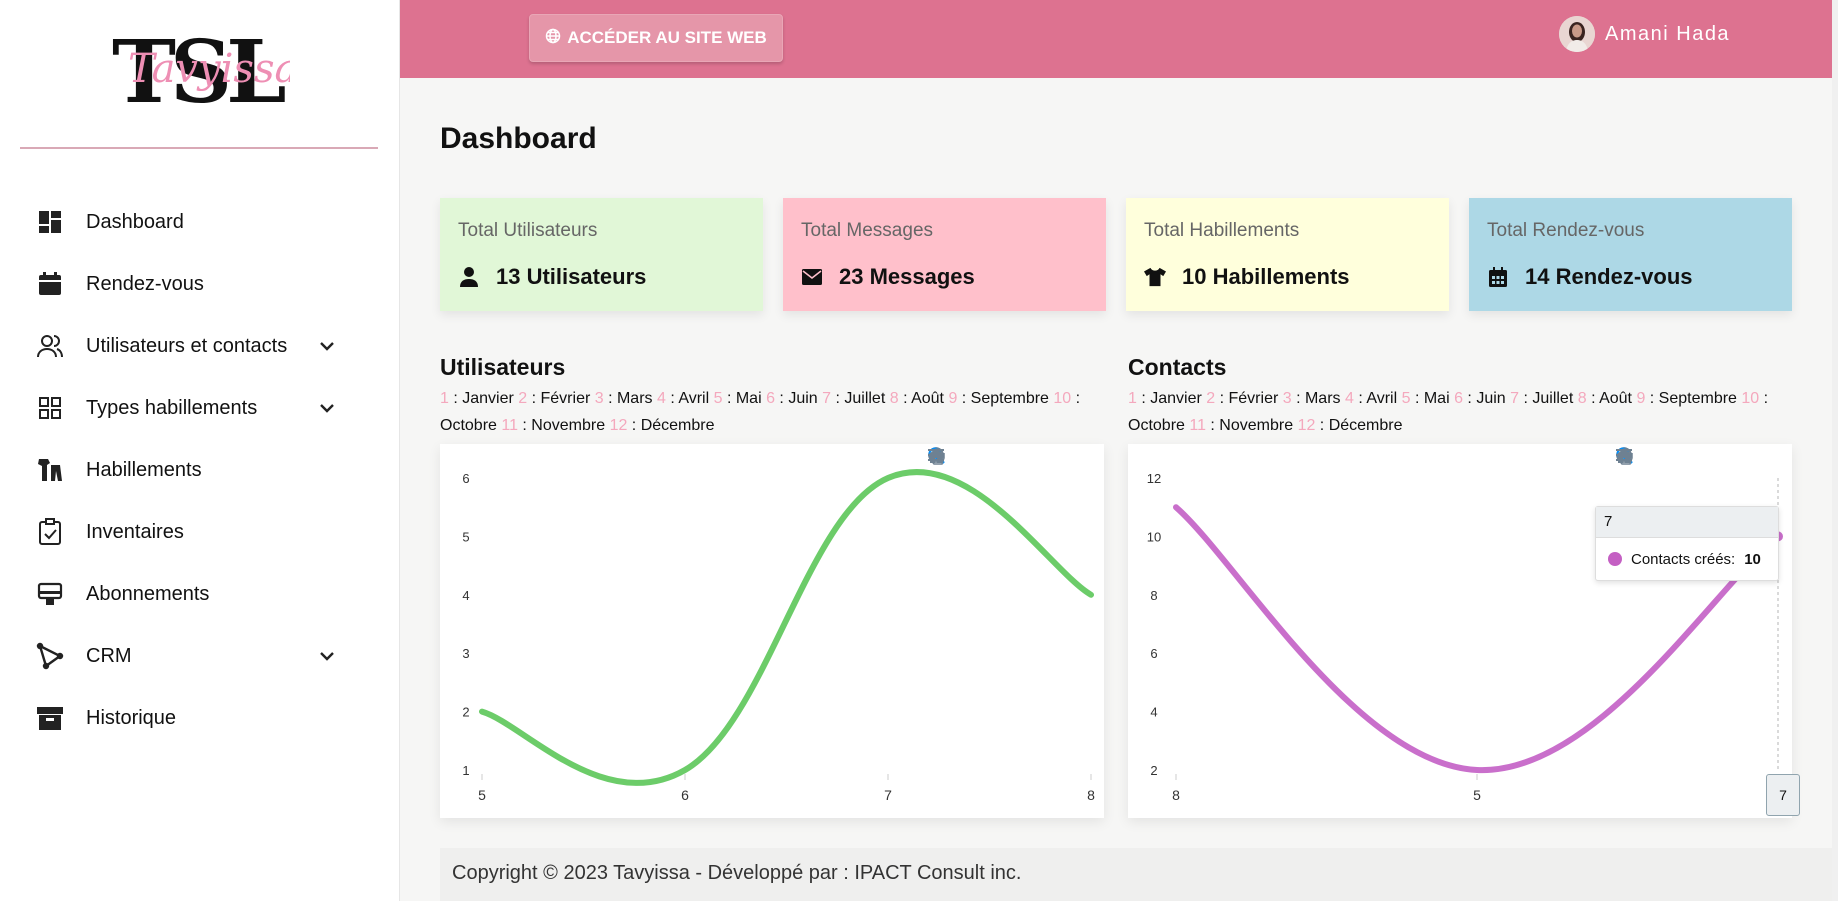 The width and height of the screenshot is (1838, 901). I want to click on subscription-icon, so click(50, 594).